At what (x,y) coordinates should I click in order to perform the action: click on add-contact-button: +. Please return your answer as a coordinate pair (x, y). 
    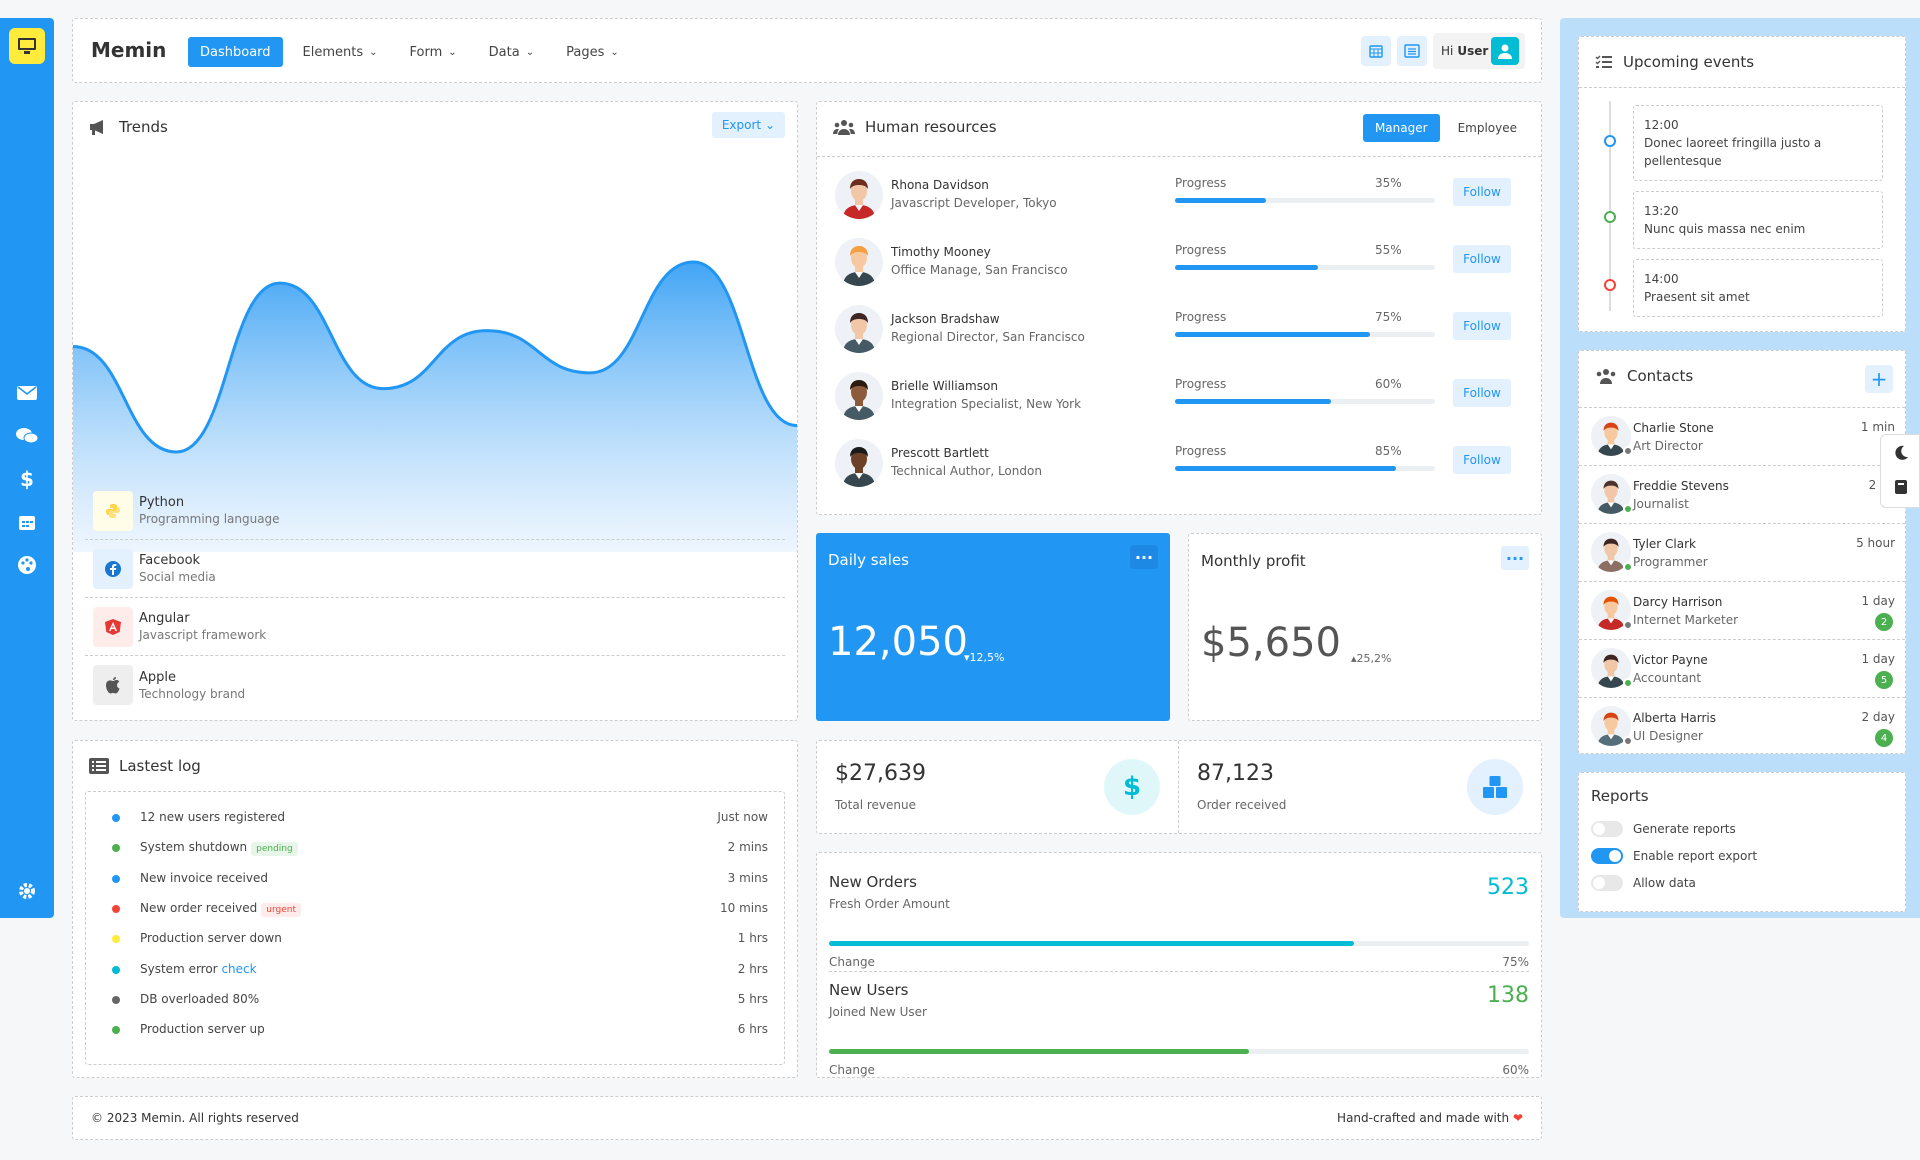
    Looking at the image, I should click on (1879, 379).